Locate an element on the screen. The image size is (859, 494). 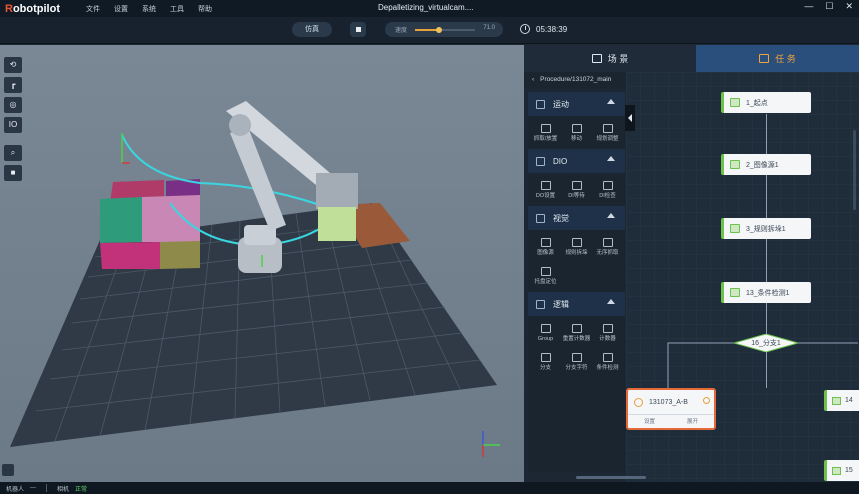
flow-node-depalletize: 3_规则拆垛1 is located at coordinates (766, 228).